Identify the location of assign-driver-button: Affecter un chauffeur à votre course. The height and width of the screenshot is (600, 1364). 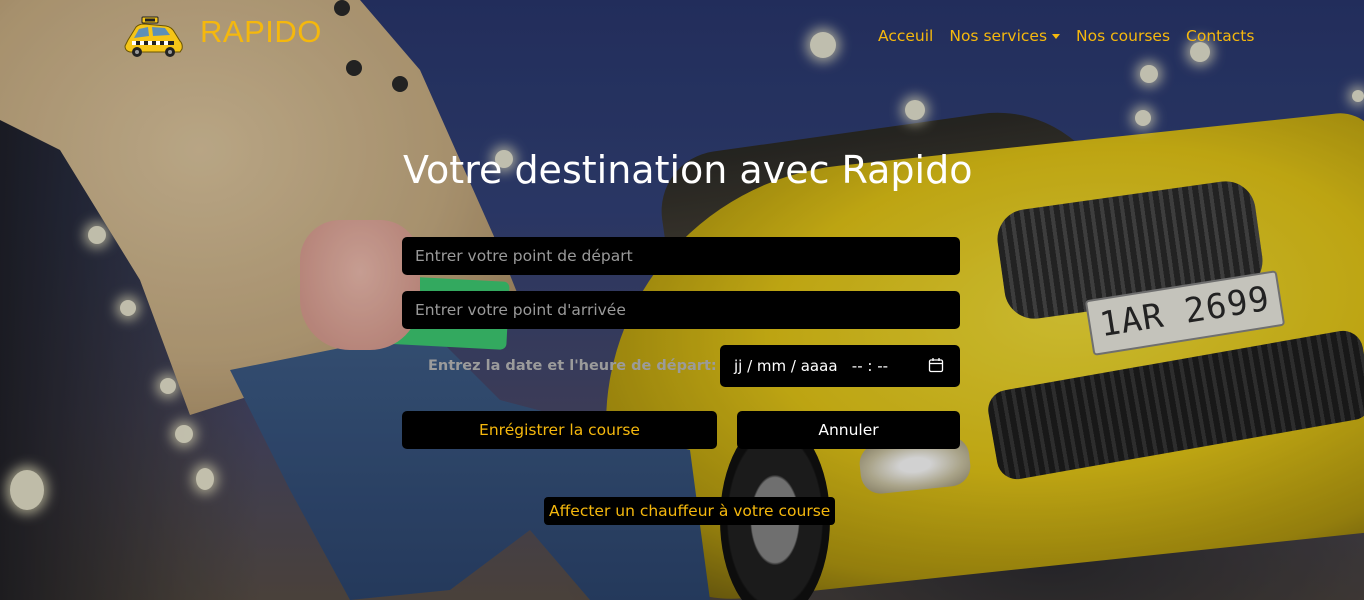
(690, 511).